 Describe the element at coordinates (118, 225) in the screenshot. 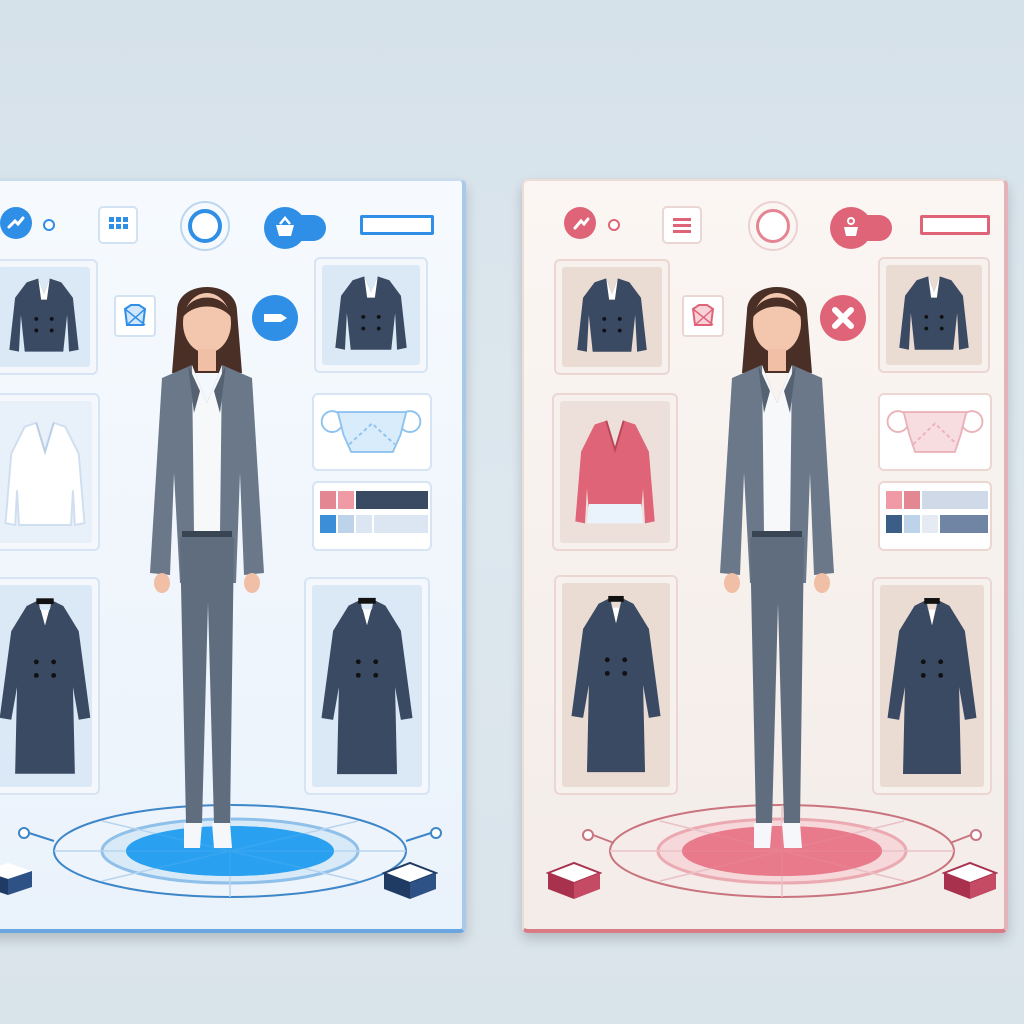

I see `grid-icon` at that location.